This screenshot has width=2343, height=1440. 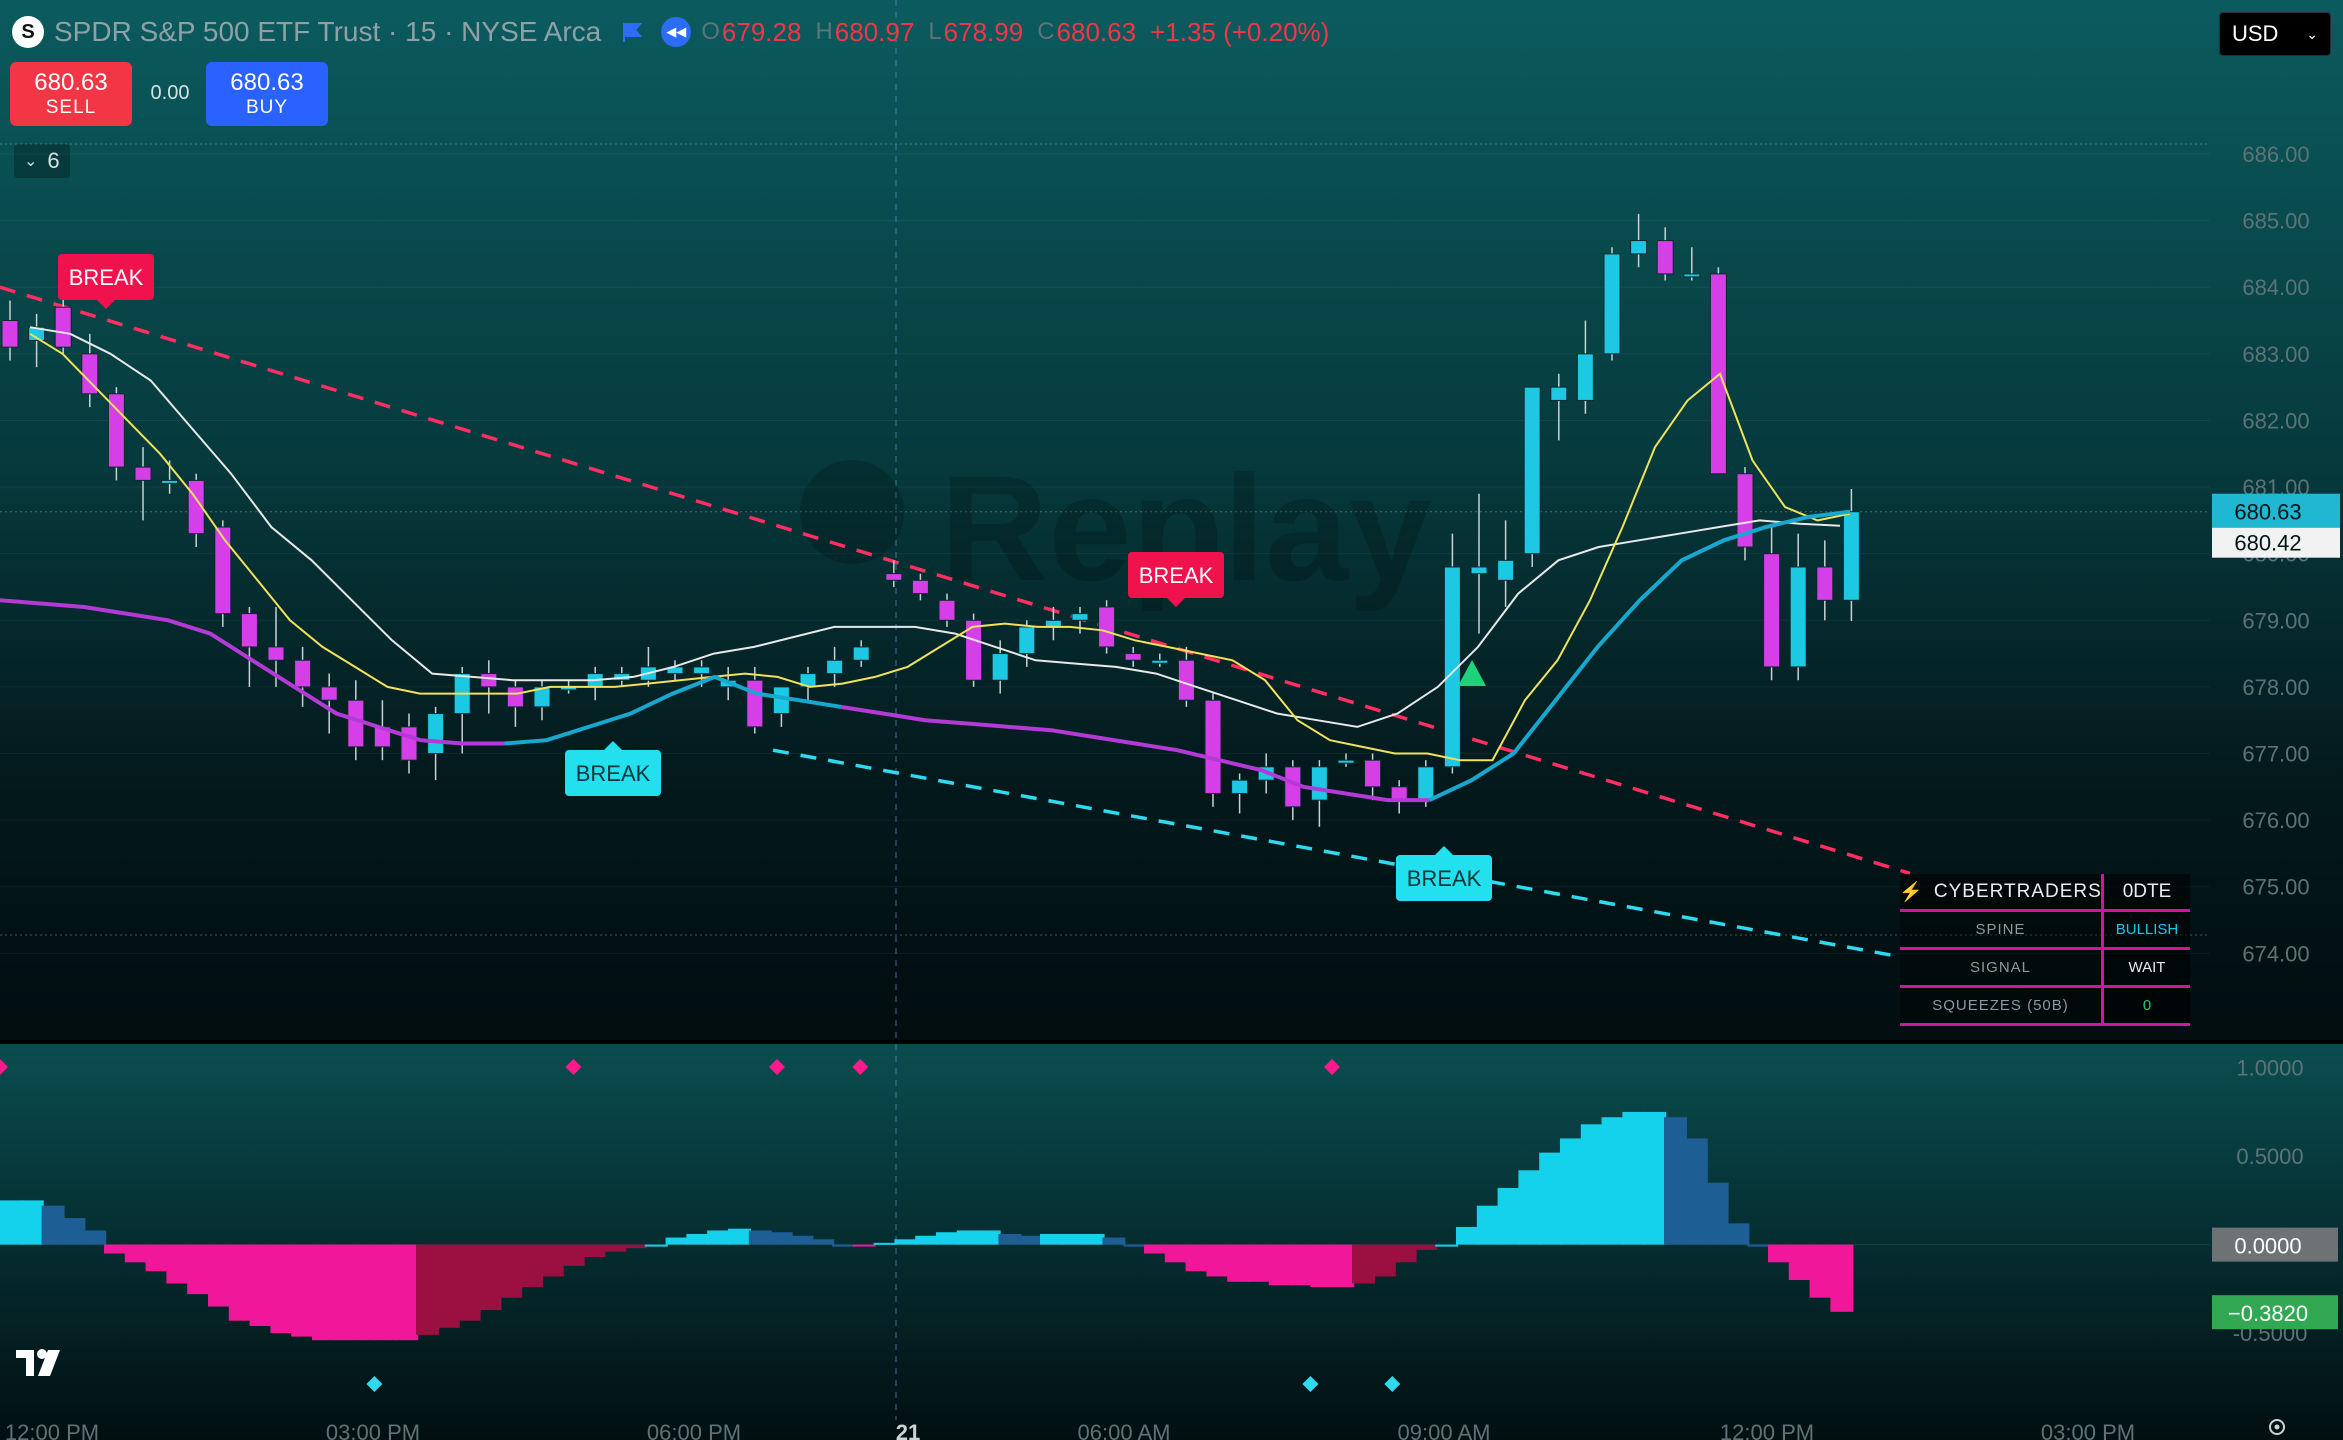 What do you see at coordinates (761, 31) in the screenshot?
I see `open-value: 679.28` at bounding box center [761, 31].